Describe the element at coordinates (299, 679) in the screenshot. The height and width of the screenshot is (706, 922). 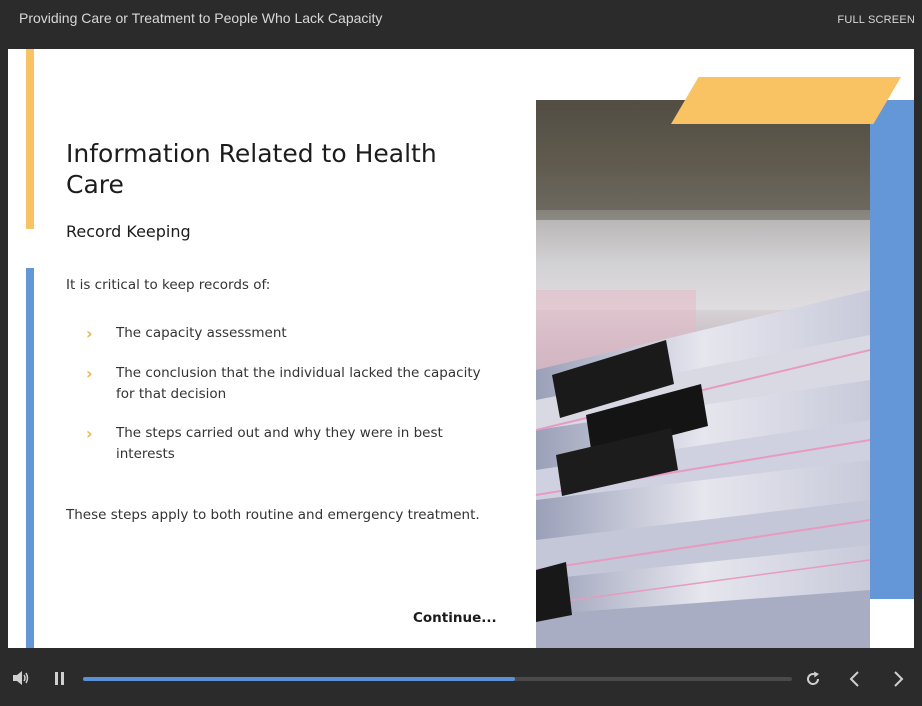
I see `progress-fill` at that location.